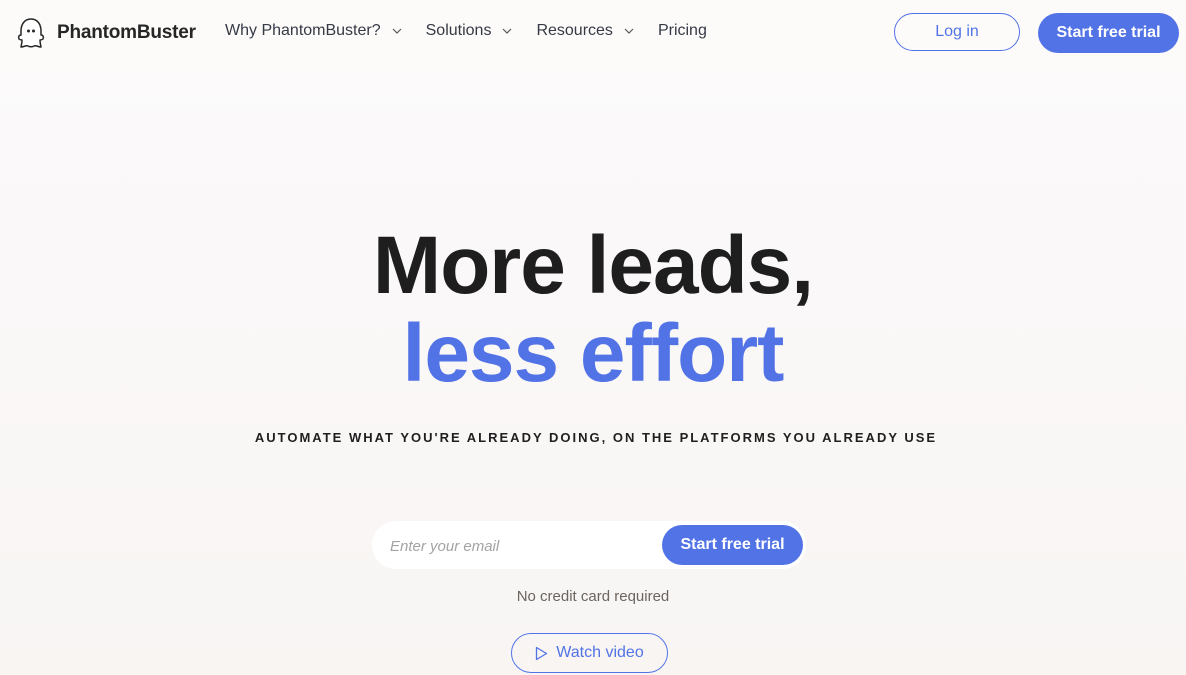 This screenshot has height=675, width=1186. I want to click on email-input, so click(525, 546).